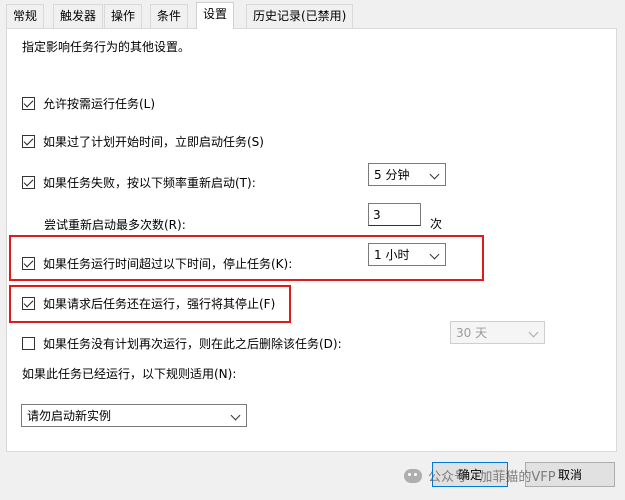 The image size is (625, 500). What do you see at coordinates (492, 477) in the screenshot?
I see `watermark-text: 公众号 · 加菲猫的VFP` at bounding box center [492, 477].